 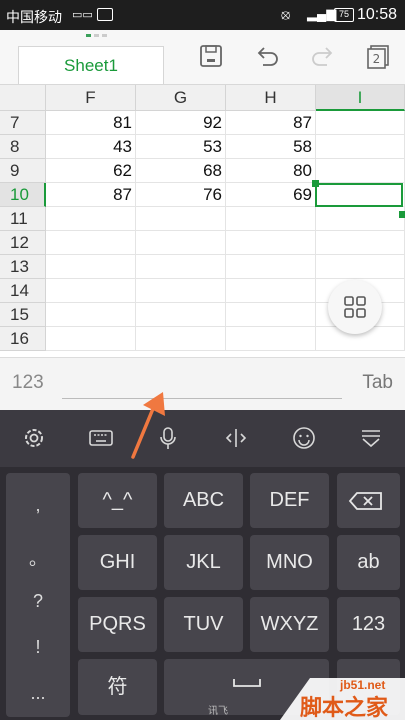 I want to click on signal-icon: ▂▄▆, so click(x=322, y=13).